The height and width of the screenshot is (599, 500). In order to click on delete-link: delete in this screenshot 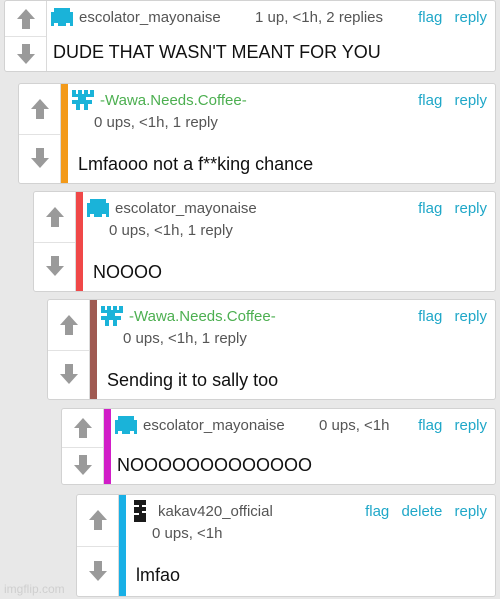, I will do `click(421, 511)`.